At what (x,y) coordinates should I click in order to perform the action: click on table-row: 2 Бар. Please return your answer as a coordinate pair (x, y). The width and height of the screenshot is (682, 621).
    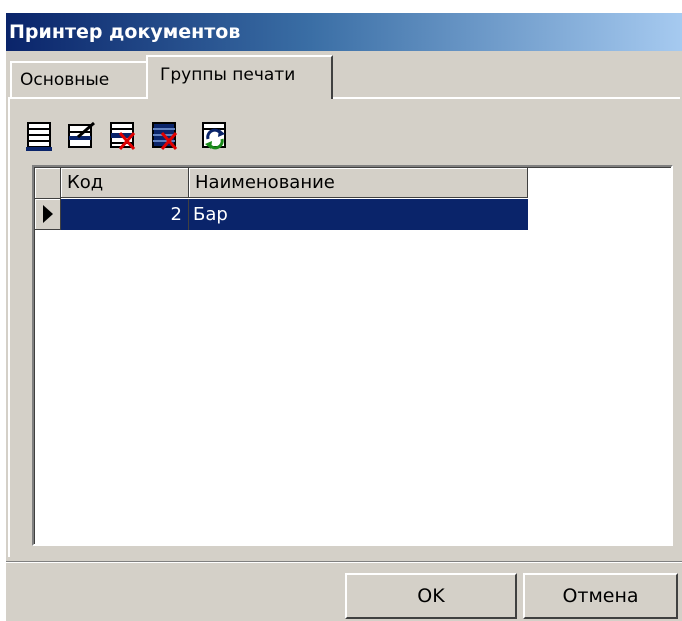
    Looking at the image, I should click on (294, 214).